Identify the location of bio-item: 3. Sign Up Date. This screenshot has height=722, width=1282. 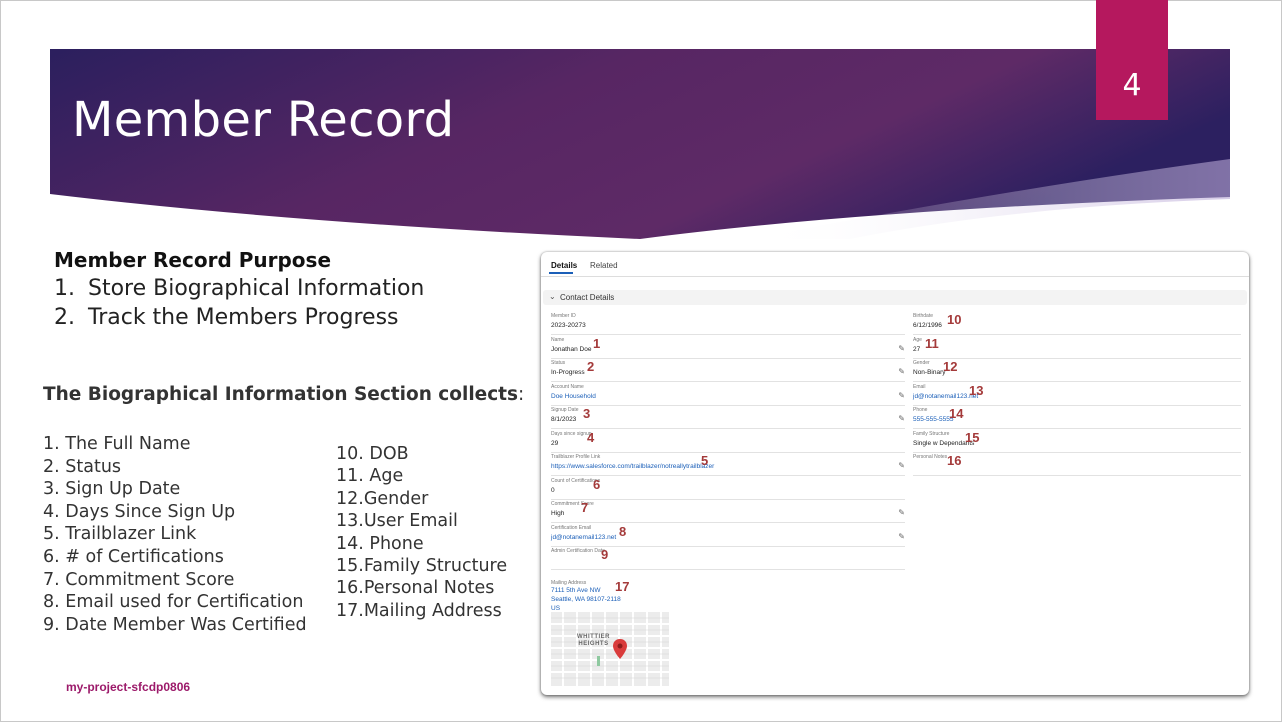
(112, 489).